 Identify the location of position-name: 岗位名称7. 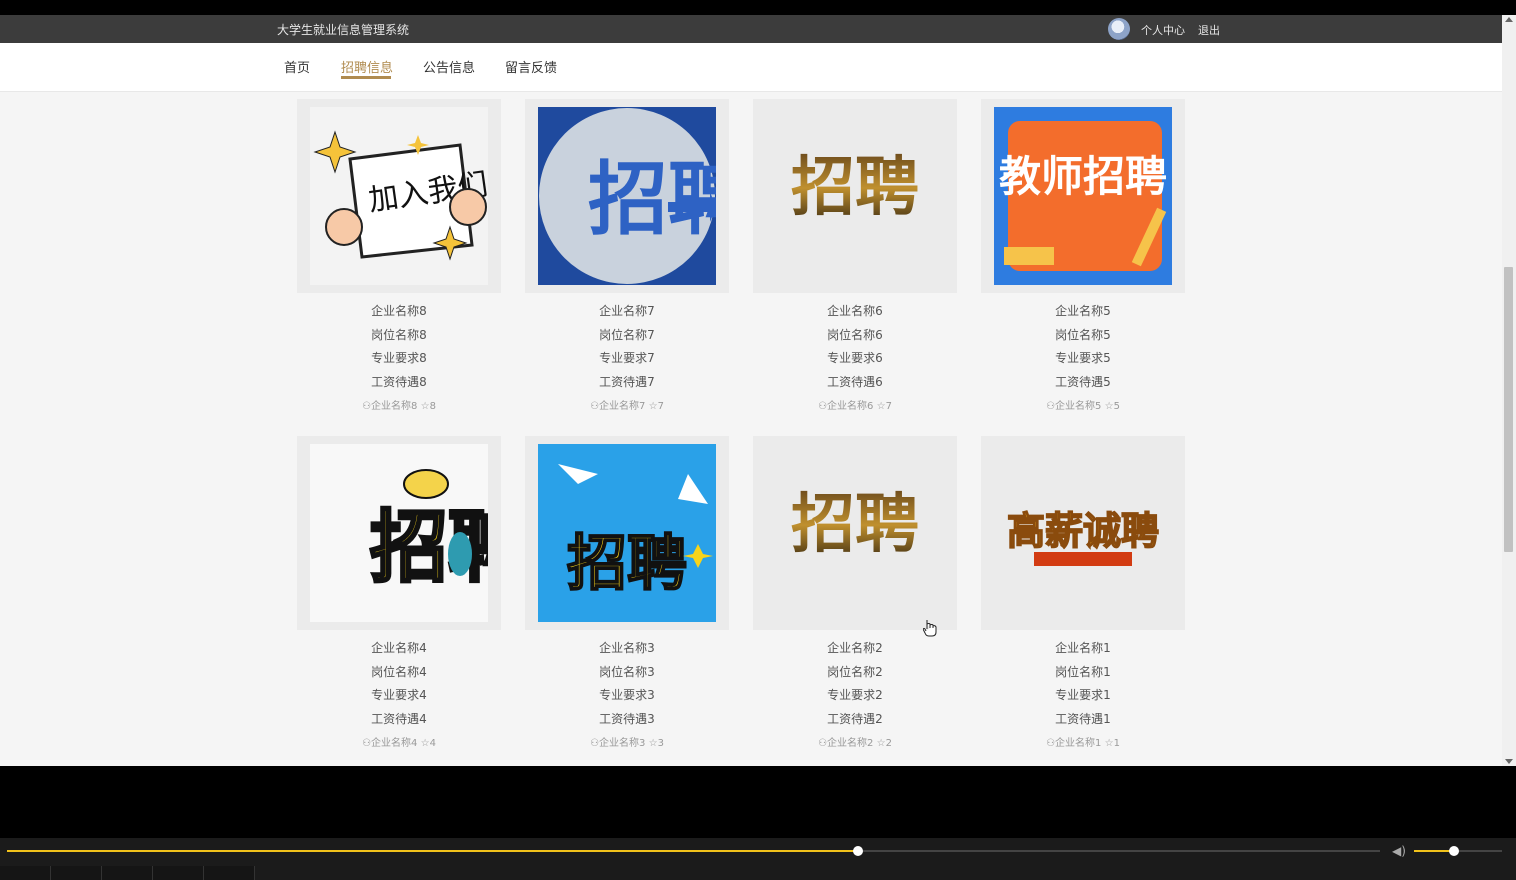
(627, 334).